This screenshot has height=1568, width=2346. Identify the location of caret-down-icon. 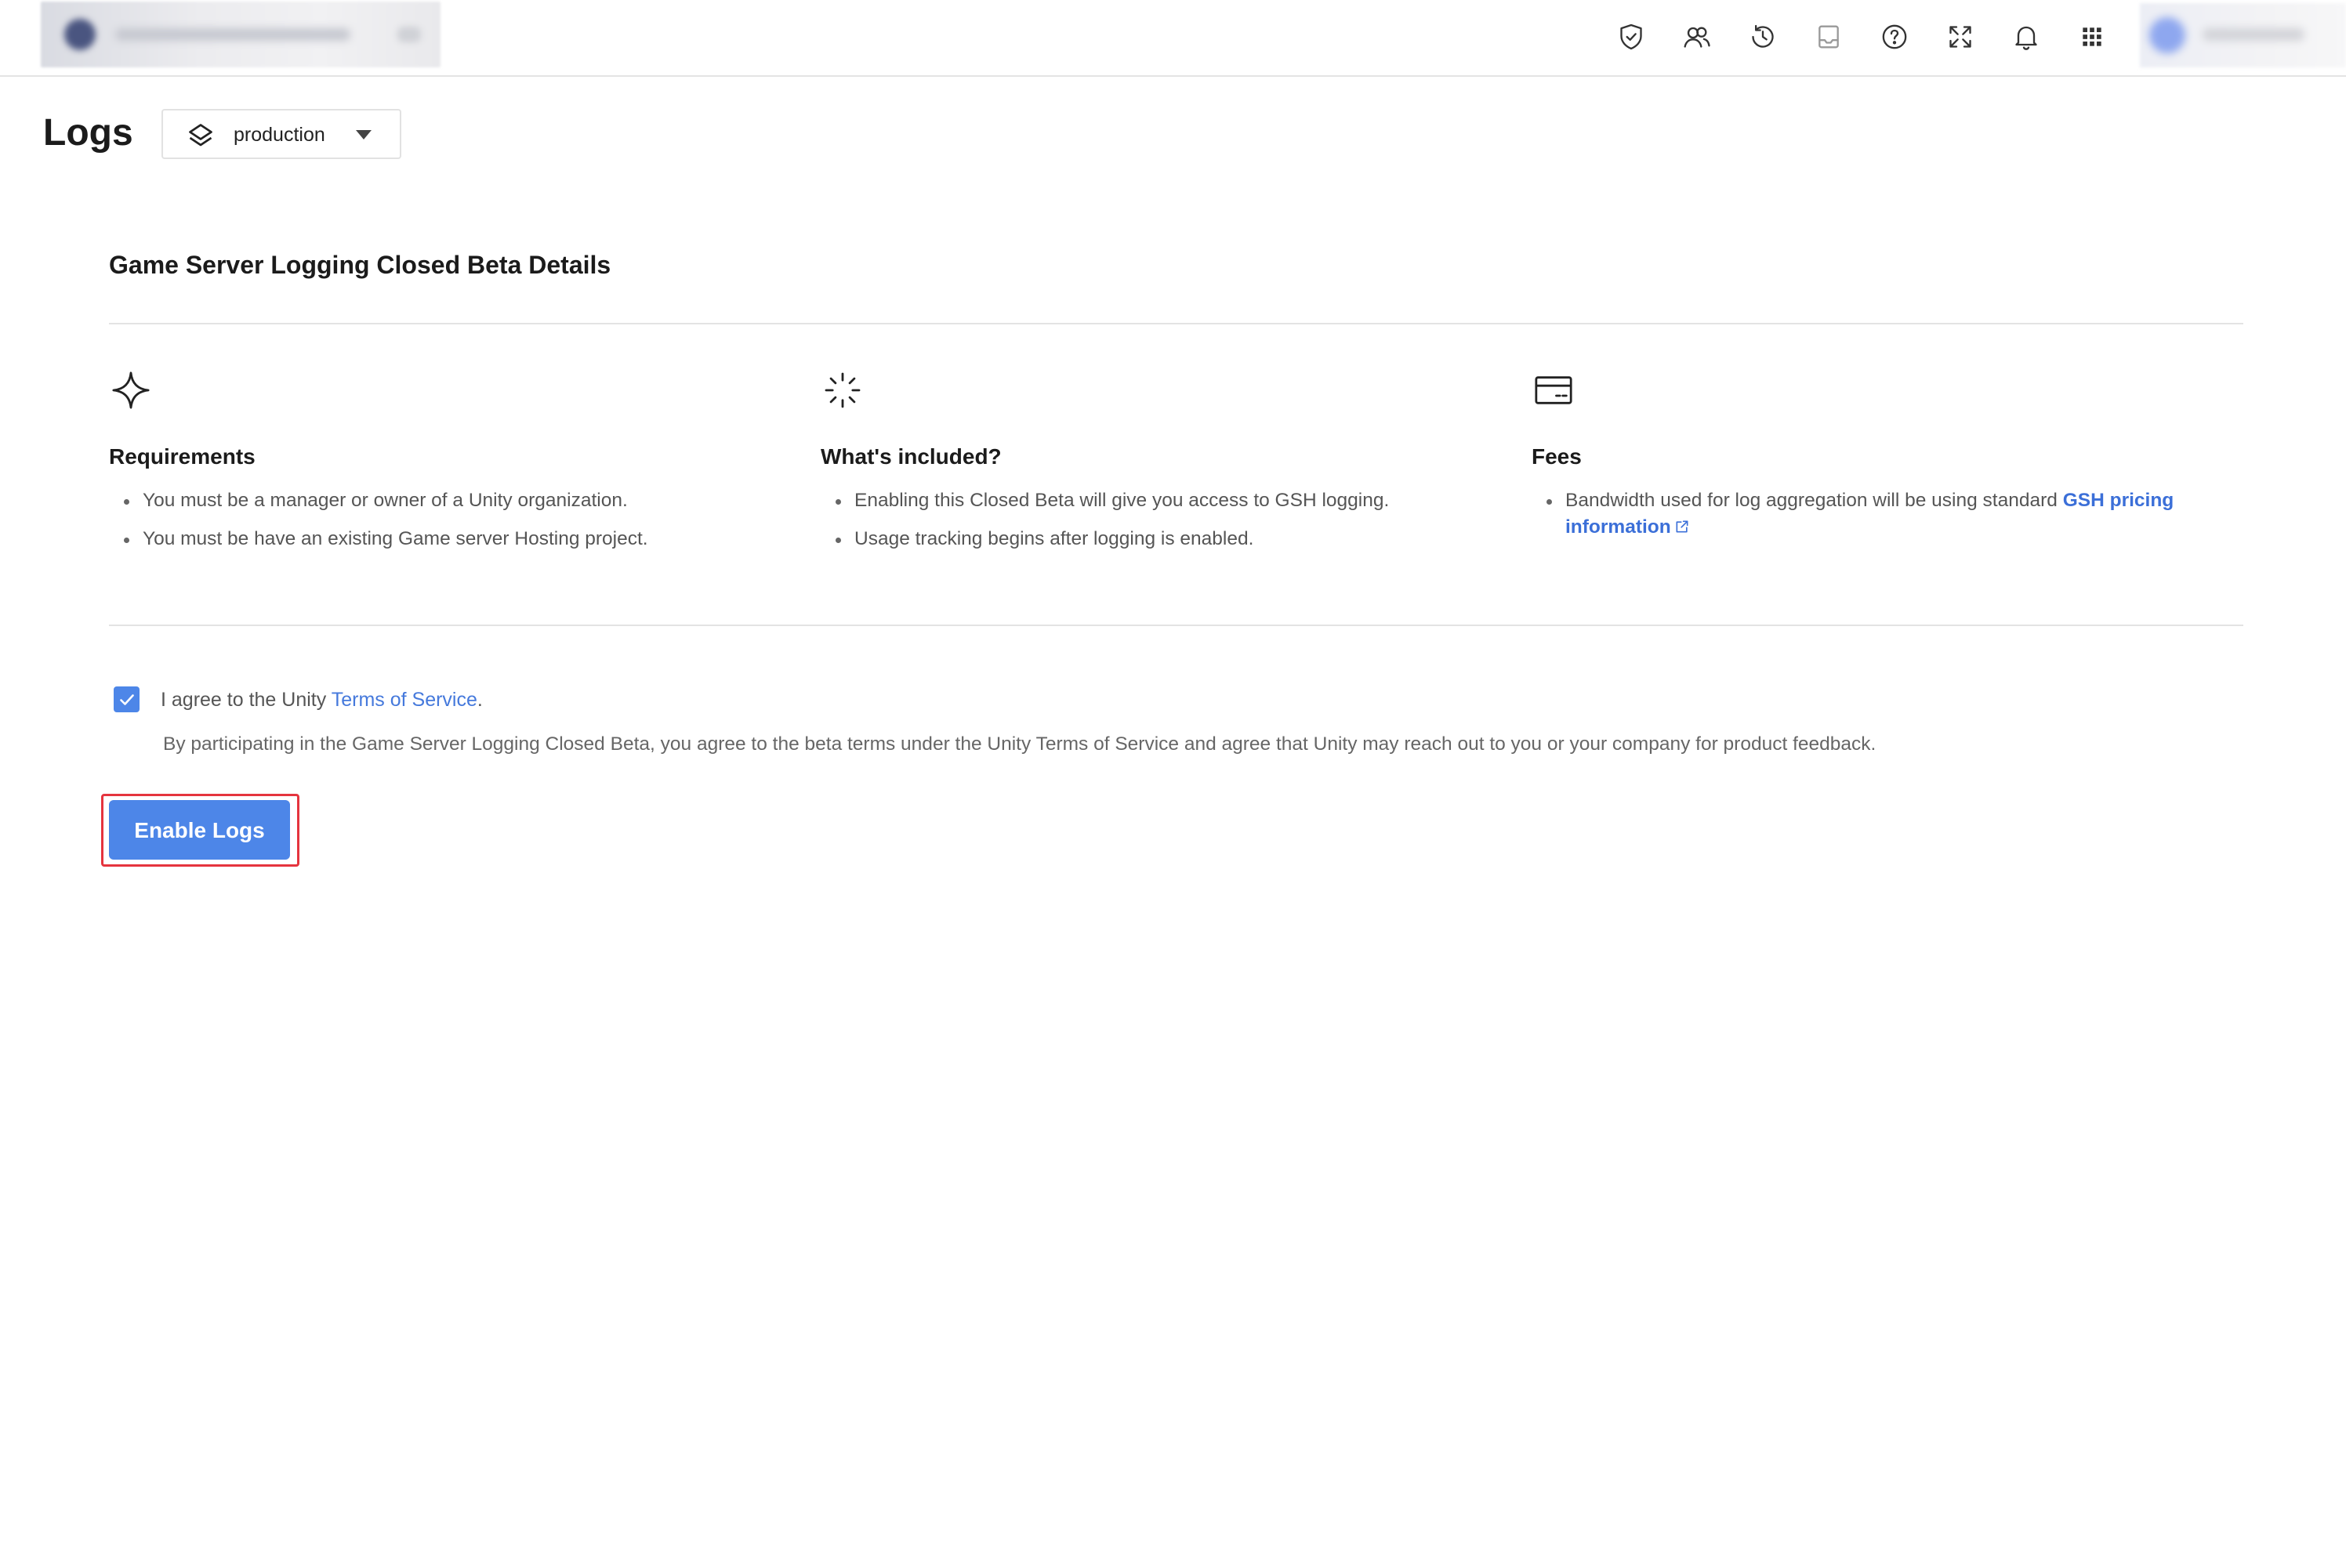
(364, 135).